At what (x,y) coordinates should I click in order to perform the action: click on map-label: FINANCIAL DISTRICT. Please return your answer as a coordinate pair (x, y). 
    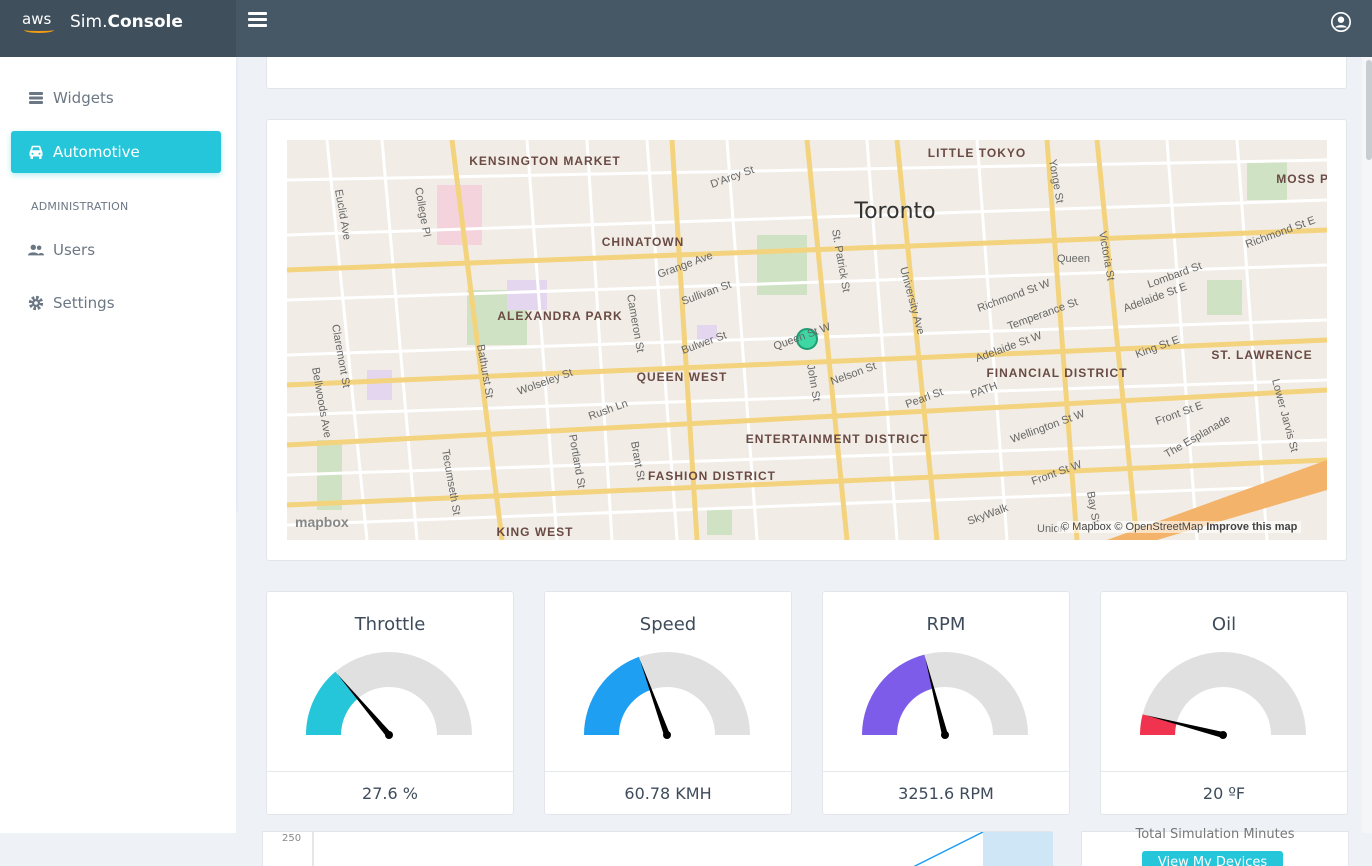
    Looking at the image, I should click on (1056, 373).